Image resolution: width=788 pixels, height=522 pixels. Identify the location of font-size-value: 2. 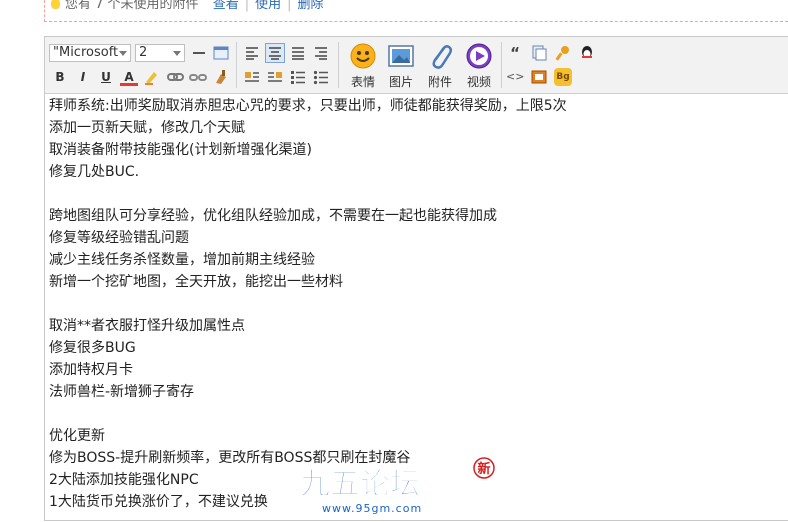
(143, 52).